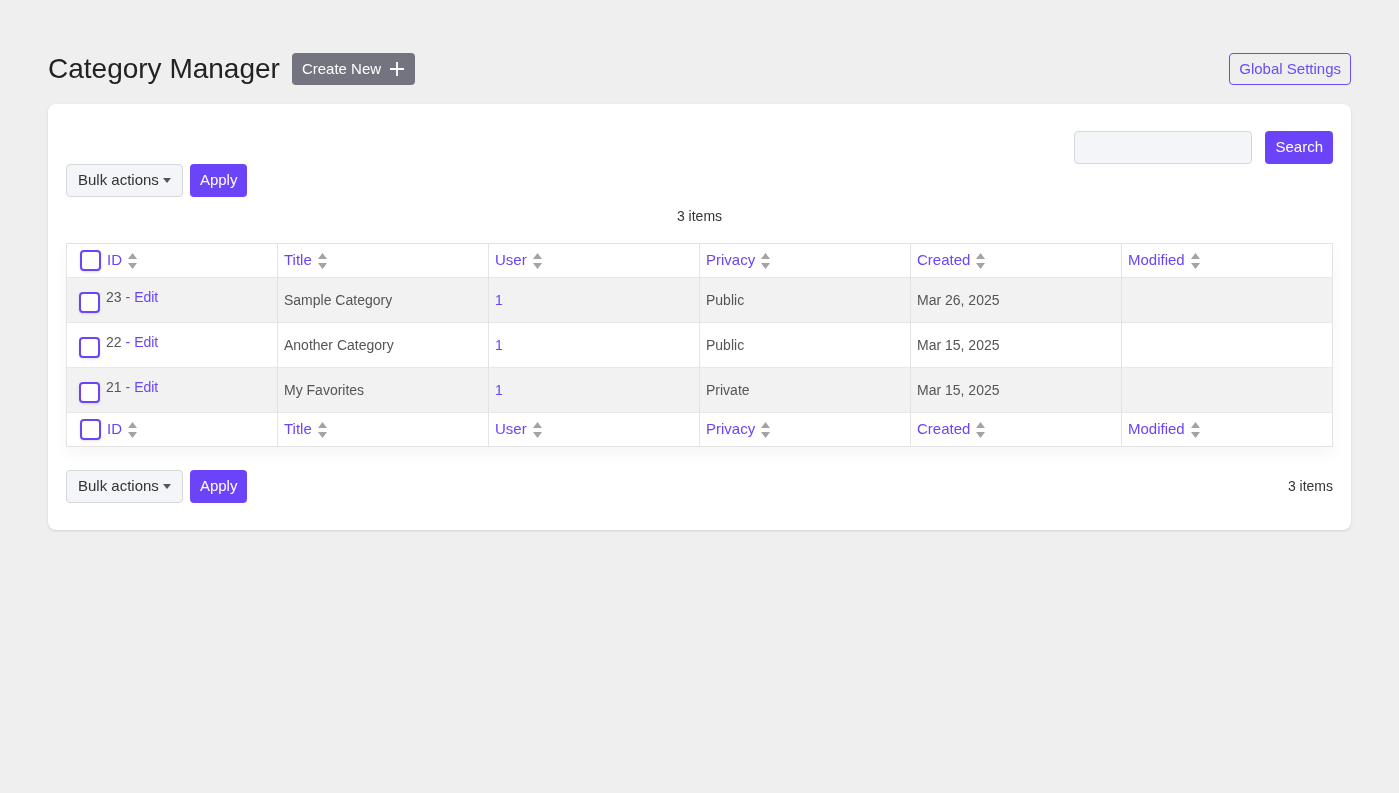 The height and width of the screenshot is (793, 1399). Describe the element at coordinates (353, 69) in the screenshot. I see `create-new-button: Create New` at that location.